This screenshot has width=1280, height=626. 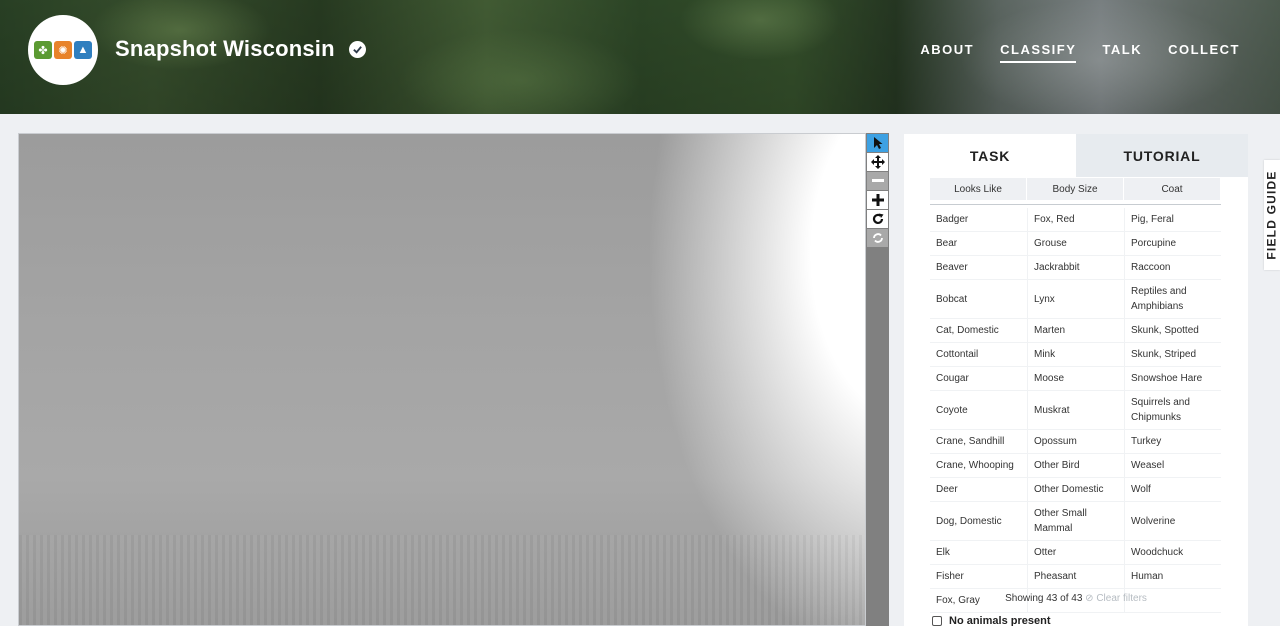 I want to click on choice-item: Wolf, so click(x=1172, y=489).